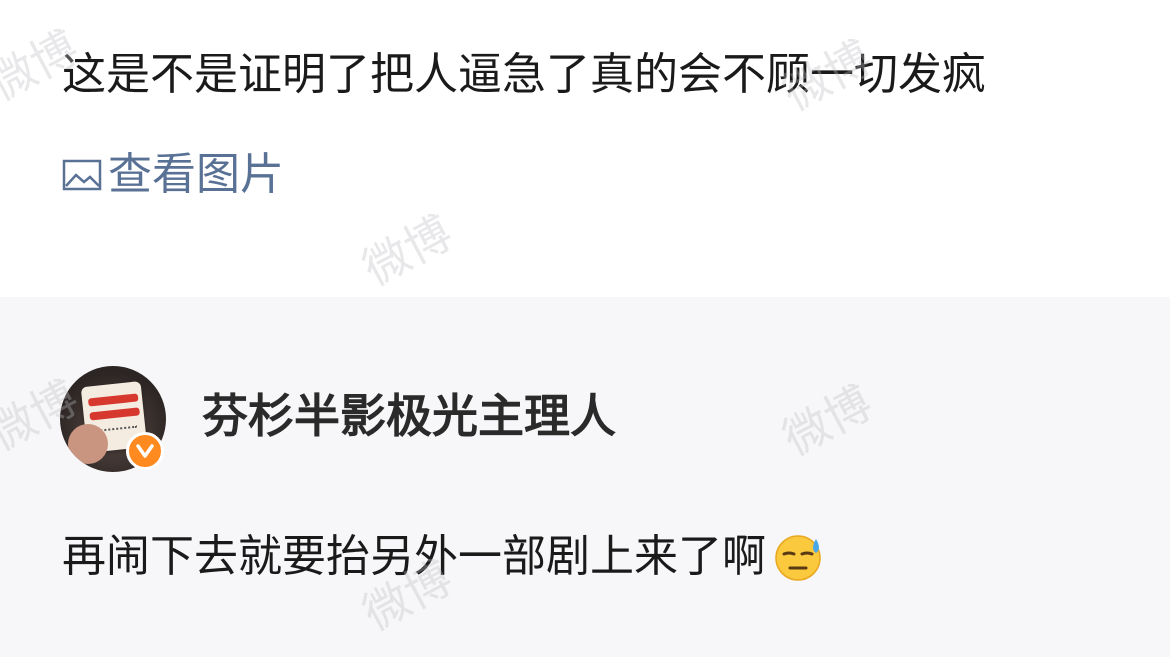 The width and height of the screenshot is (1170, 657). I want to click on view-images-link: 查看图片, so click(173, 175).